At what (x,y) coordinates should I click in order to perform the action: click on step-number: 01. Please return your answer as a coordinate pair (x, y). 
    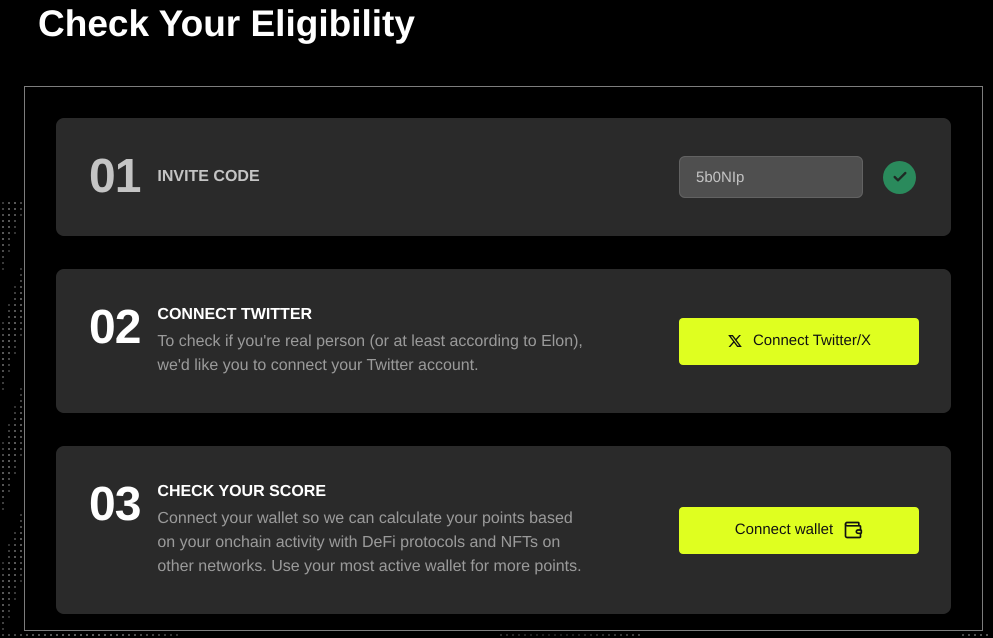
    Looking at the image, I should click on (114, 177).